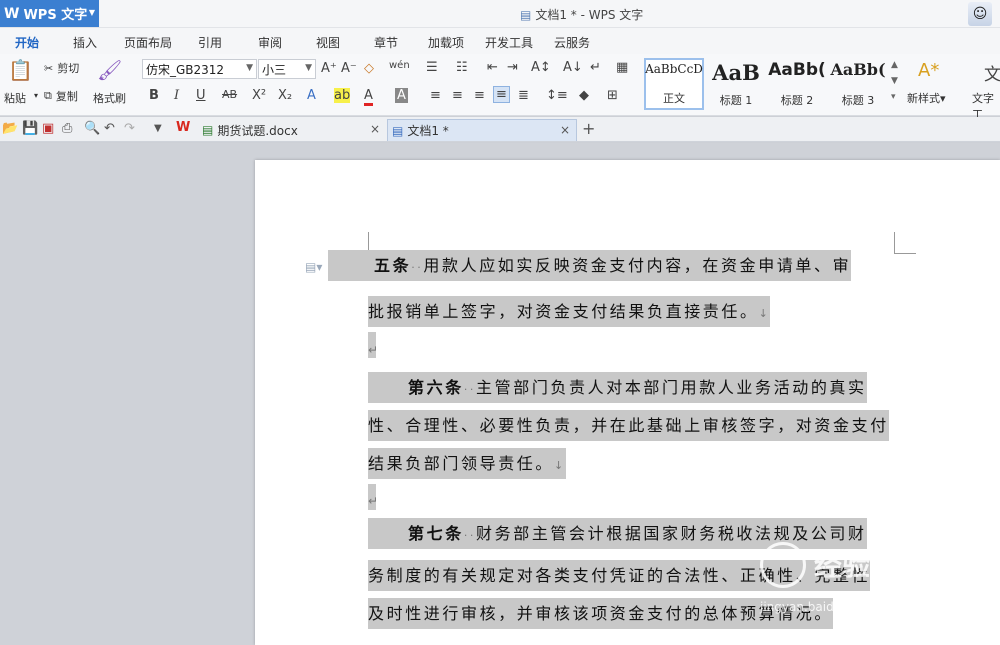 The width and height of the screenshot is (1000, 645). Describe the element at coordinates (992, 72) in the screenshot. I see `text-tools-icon: 文` at that location.